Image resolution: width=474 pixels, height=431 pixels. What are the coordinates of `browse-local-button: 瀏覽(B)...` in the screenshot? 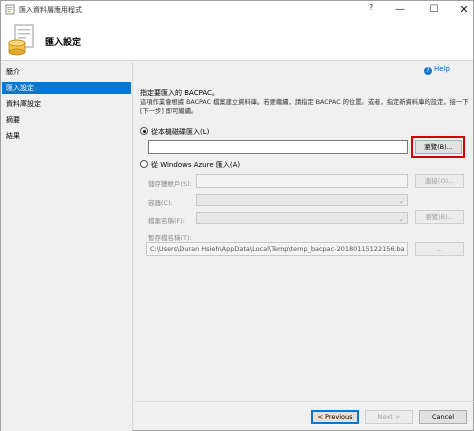 It's located at (438, 147).